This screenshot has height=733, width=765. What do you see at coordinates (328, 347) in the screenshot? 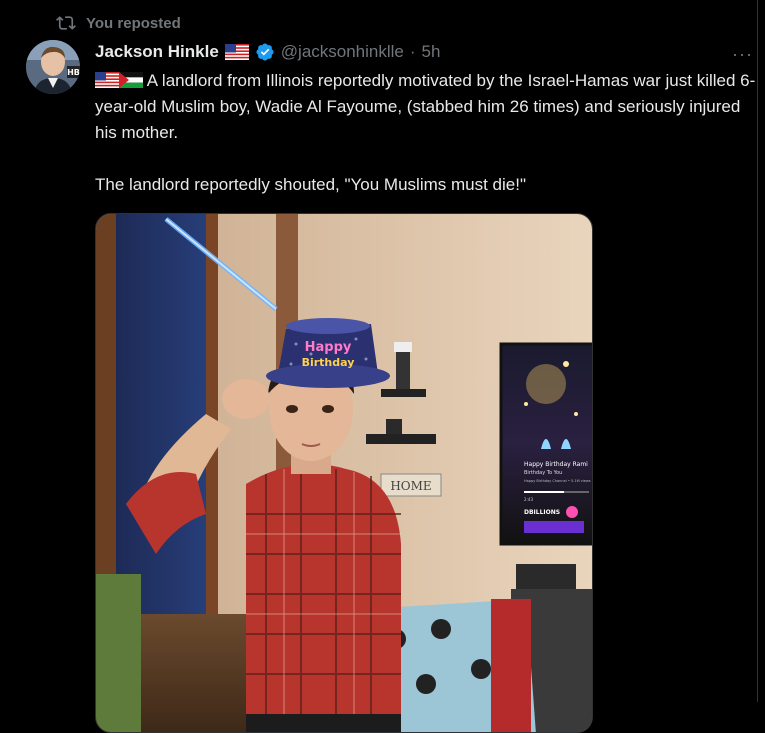
I see `hat-text-line1: Happy` at bounding box center [328, 347].